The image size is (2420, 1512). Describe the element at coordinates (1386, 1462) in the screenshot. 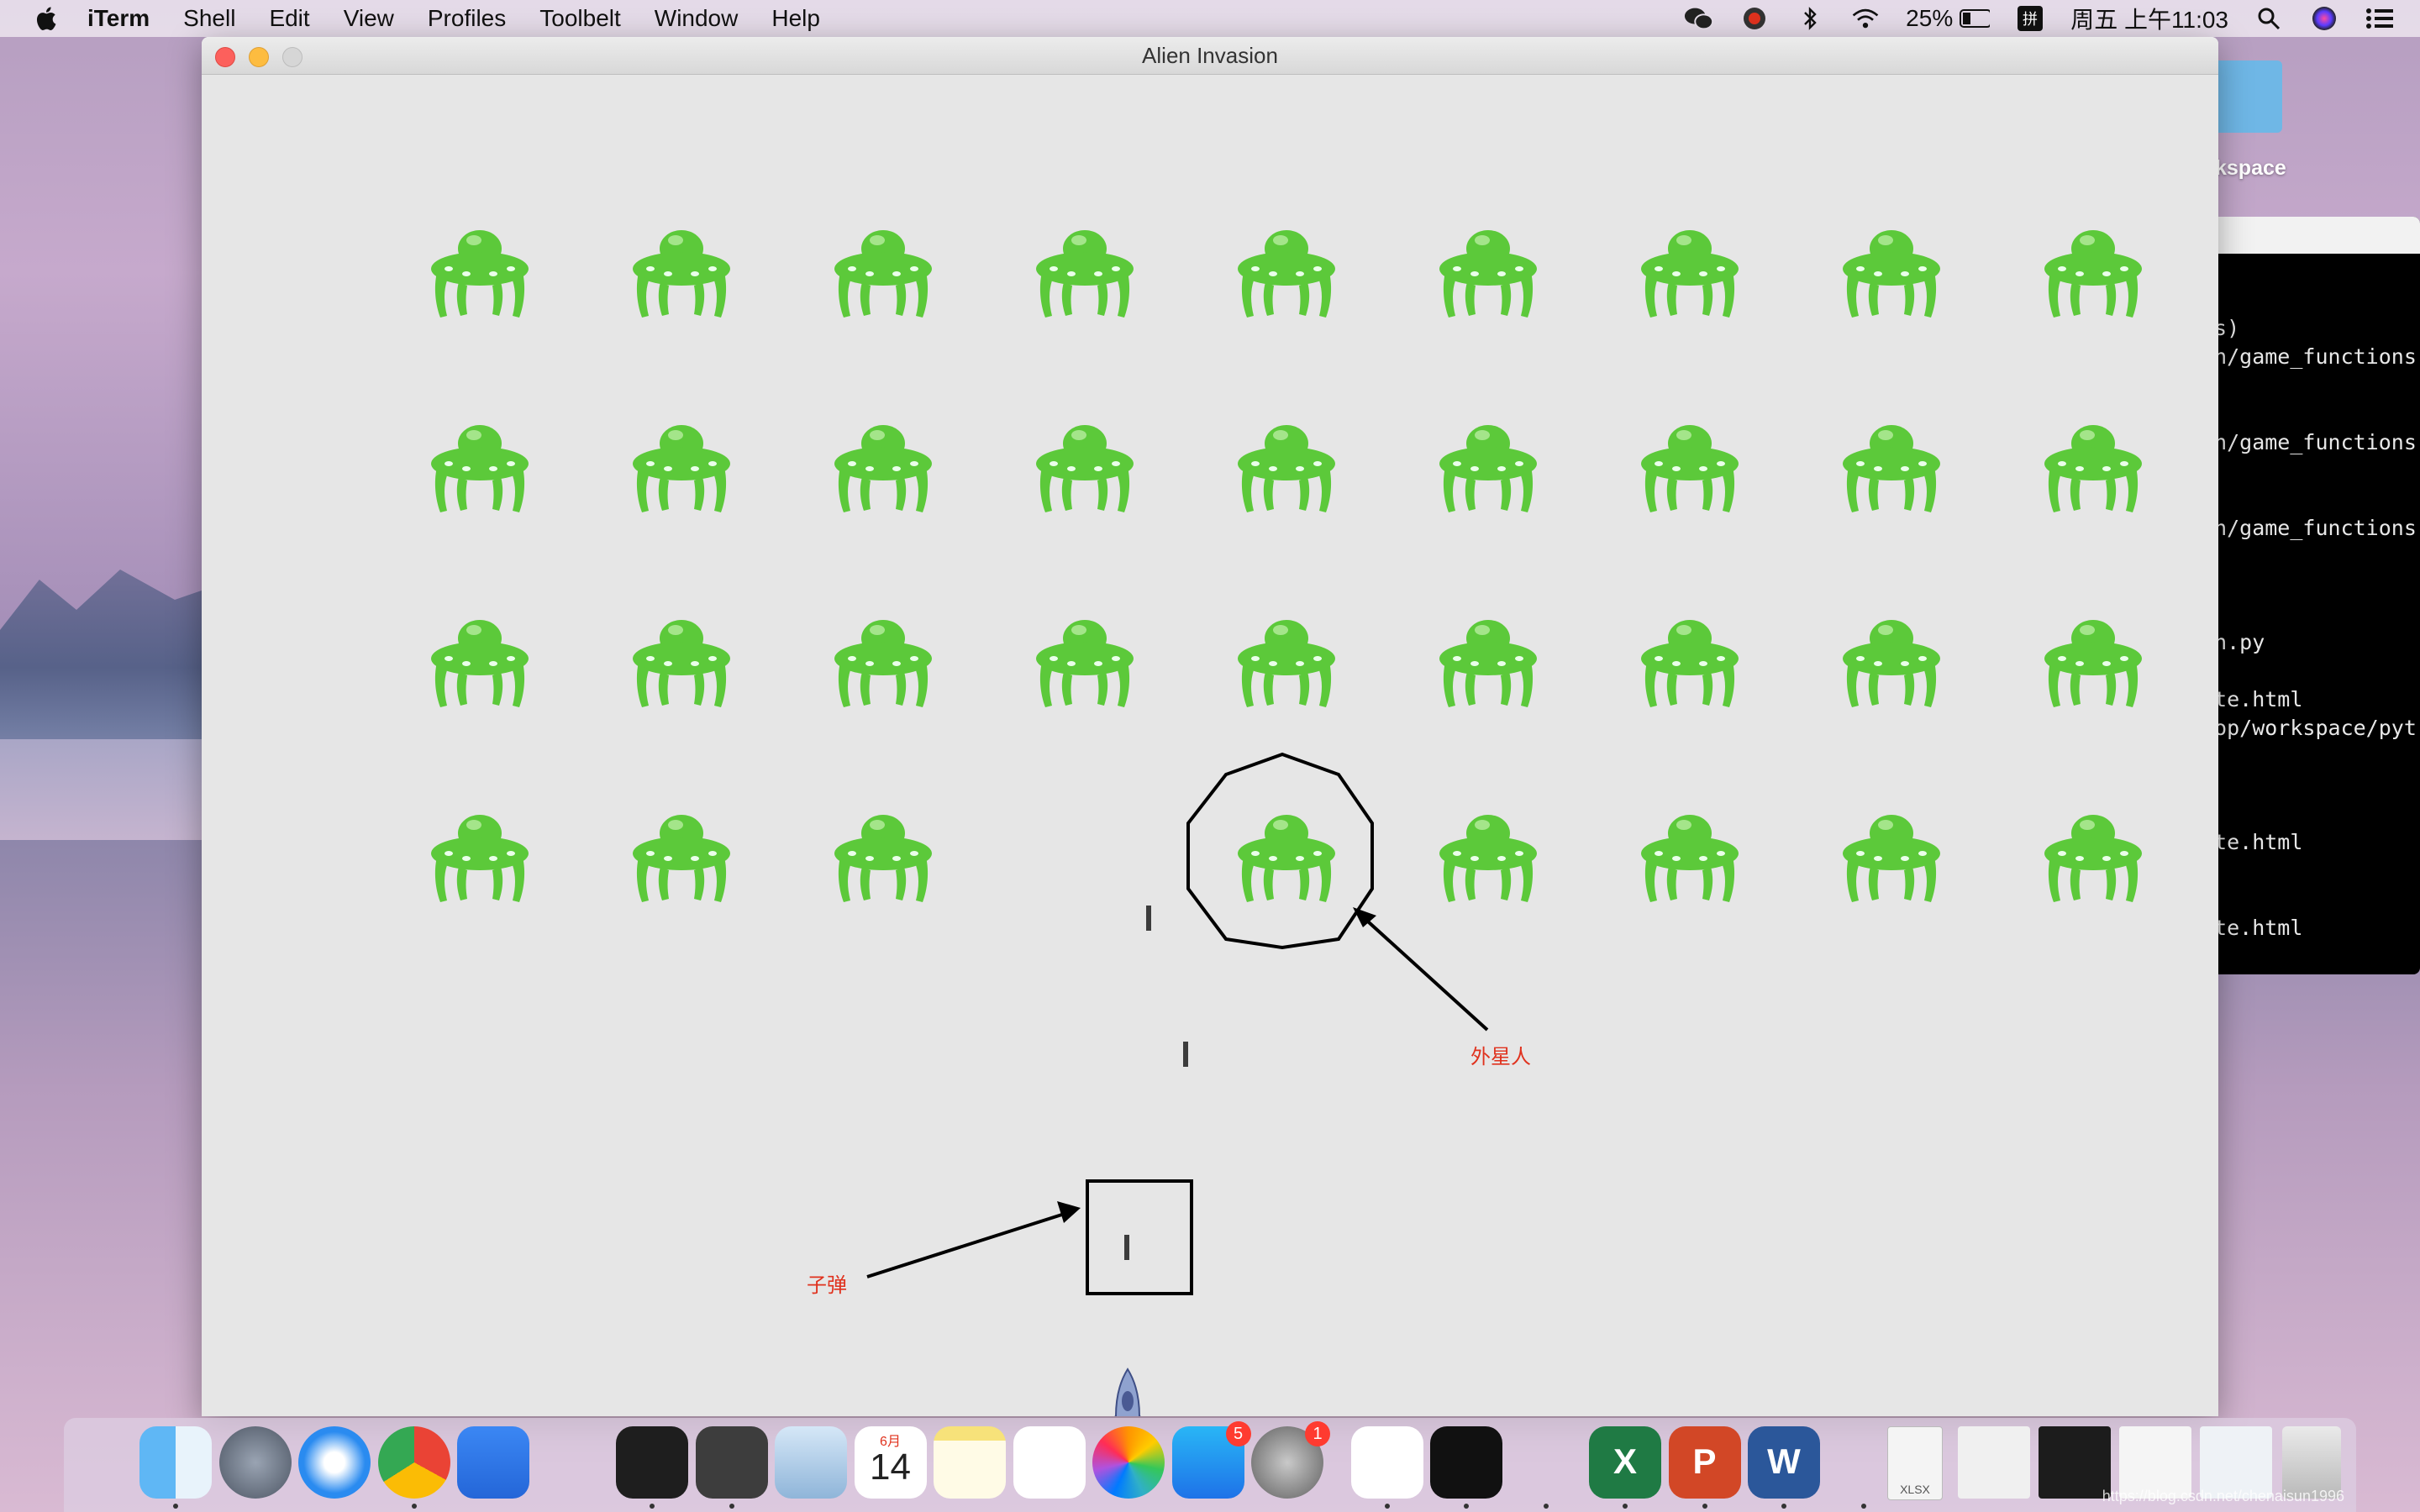

I see `baidu-netdisk-icon` at that location.